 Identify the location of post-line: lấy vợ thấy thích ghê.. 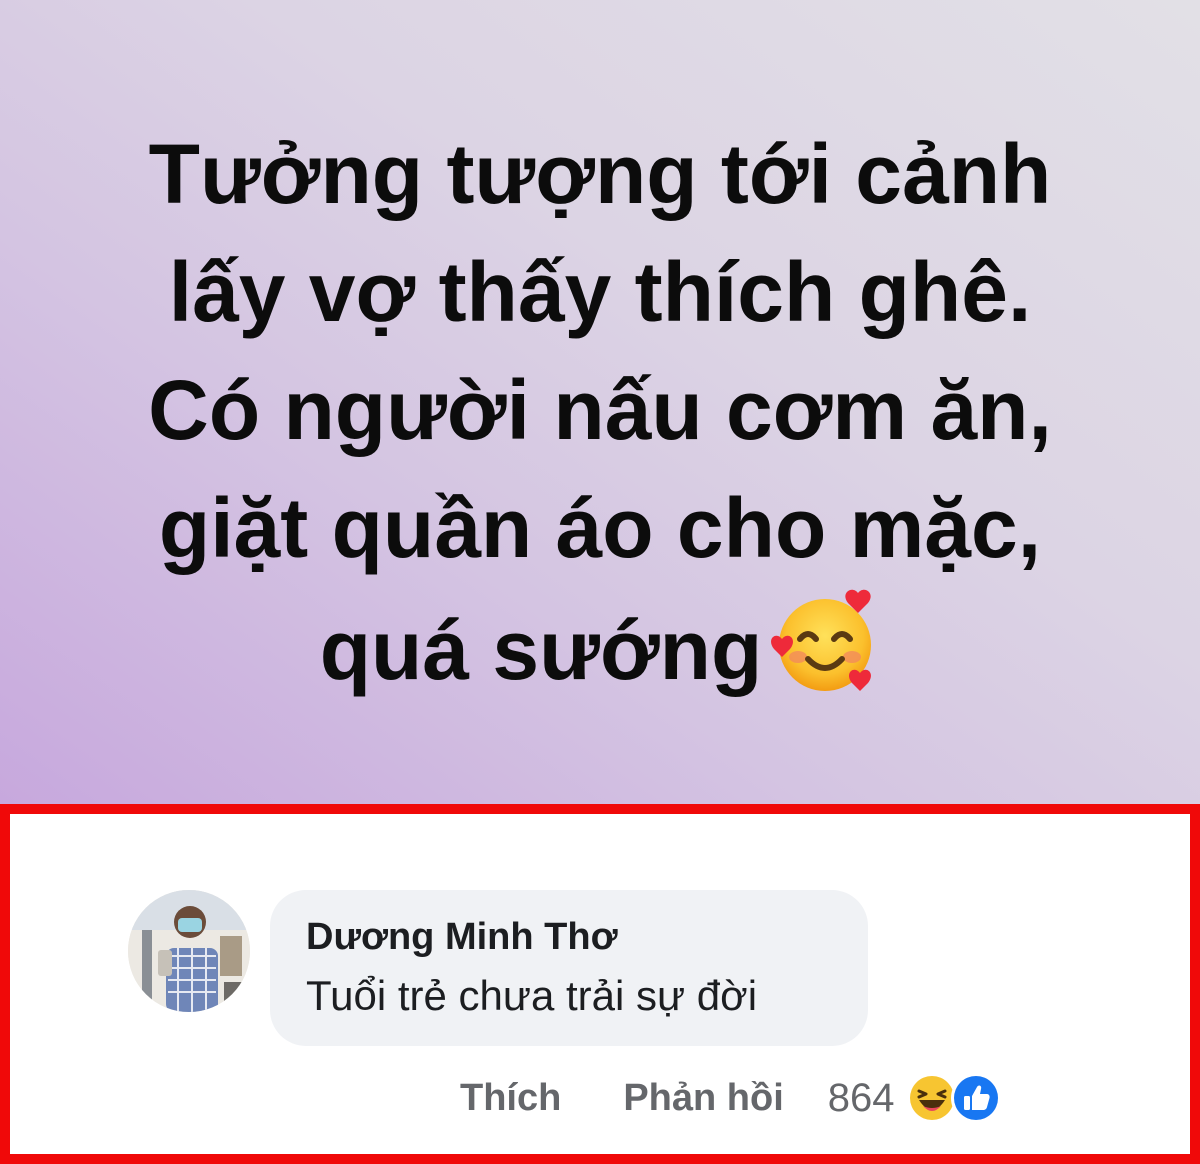
(600, 292).